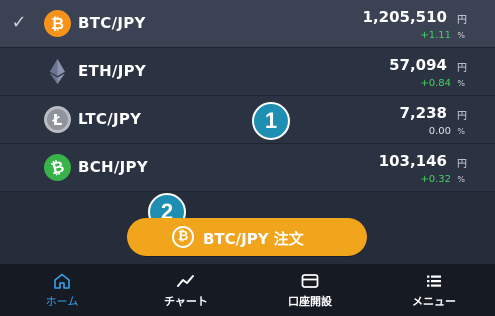  I want to click on pair-symbol: LTC/JPY, so click(110, 119).